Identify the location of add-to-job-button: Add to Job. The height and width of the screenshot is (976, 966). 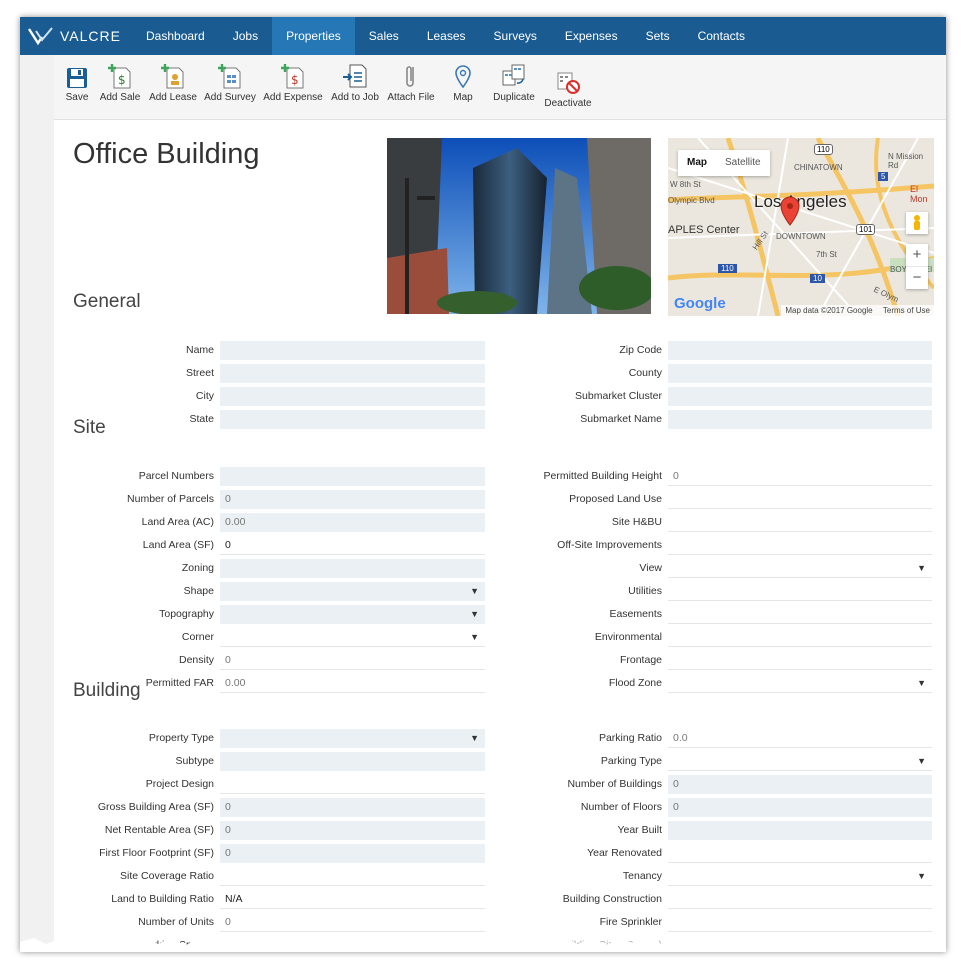
(355, 82).